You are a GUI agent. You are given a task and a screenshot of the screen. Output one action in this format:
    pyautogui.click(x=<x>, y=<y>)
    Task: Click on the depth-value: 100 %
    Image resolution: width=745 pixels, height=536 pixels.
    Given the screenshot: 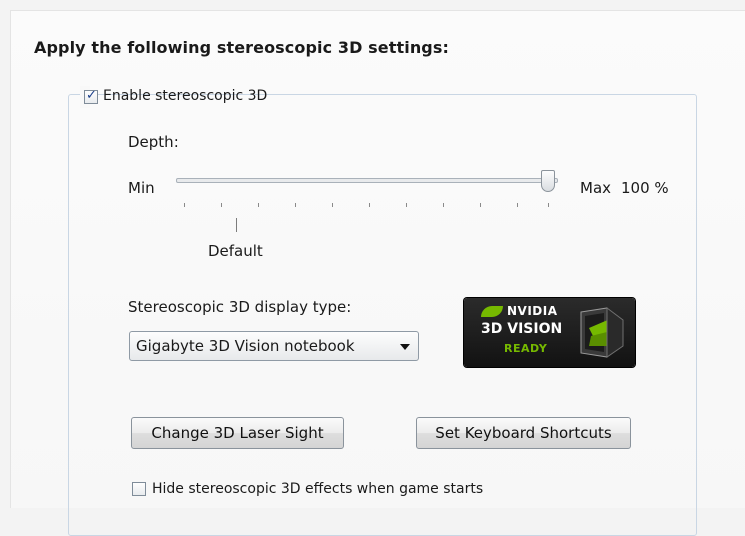 What is the action you would take?
    pyautogui.click(x=645, y=188)
    